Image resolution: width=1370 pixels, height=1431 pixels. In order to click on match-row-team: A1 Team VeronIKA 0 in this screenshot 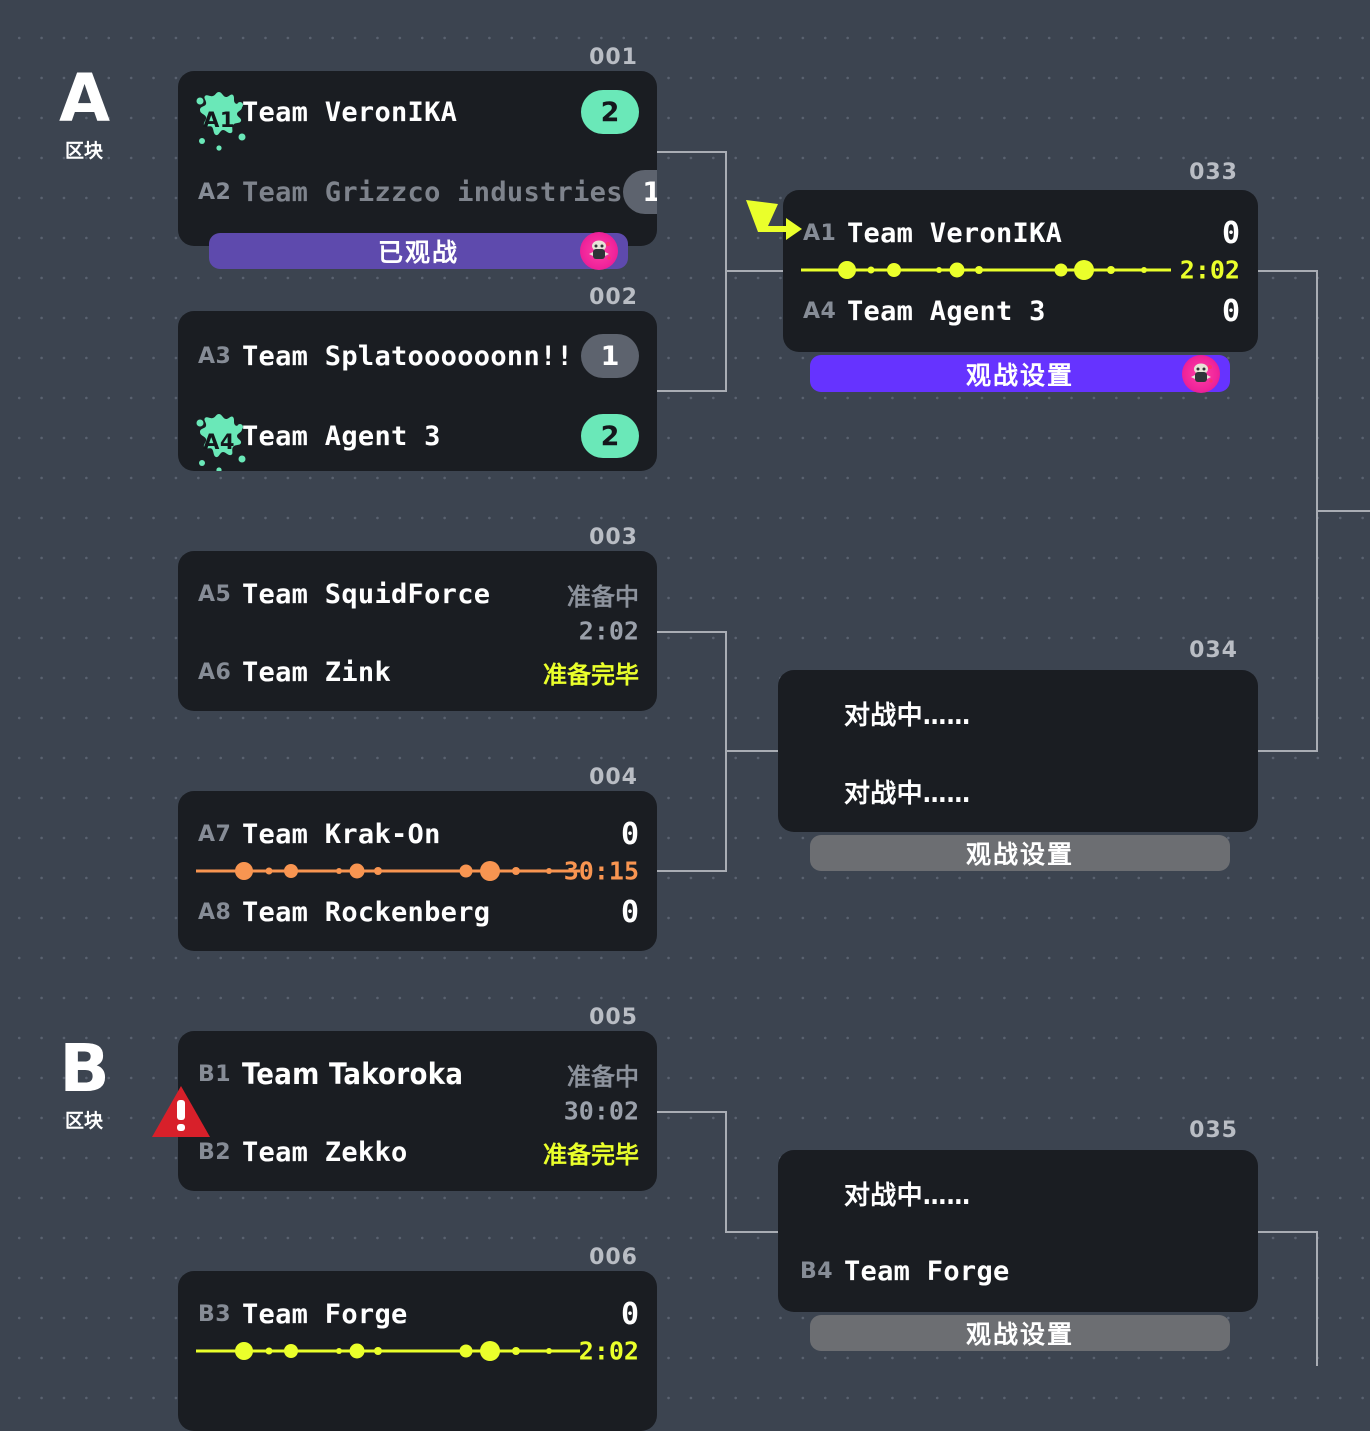, I will do `click(1020, 233)`.